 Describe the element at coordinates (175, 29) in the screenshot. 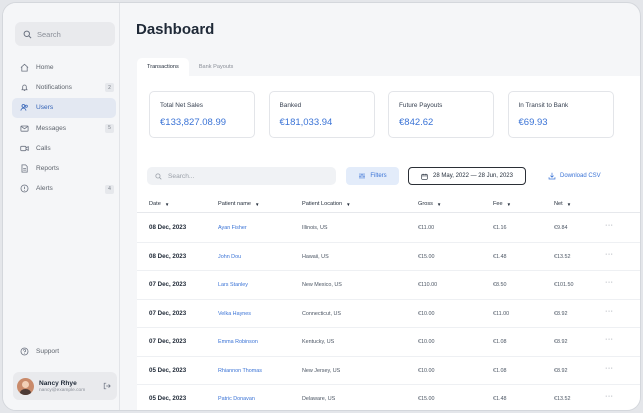

I see `page-title: Dashboard` at that location.